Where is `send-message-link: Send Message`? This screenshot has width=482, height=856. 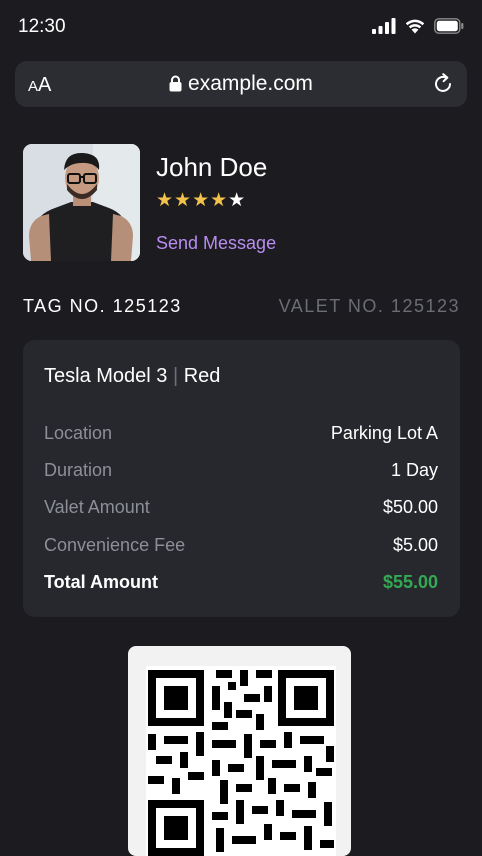 send-message-link: Send Message is located at coordinates (216, 243).